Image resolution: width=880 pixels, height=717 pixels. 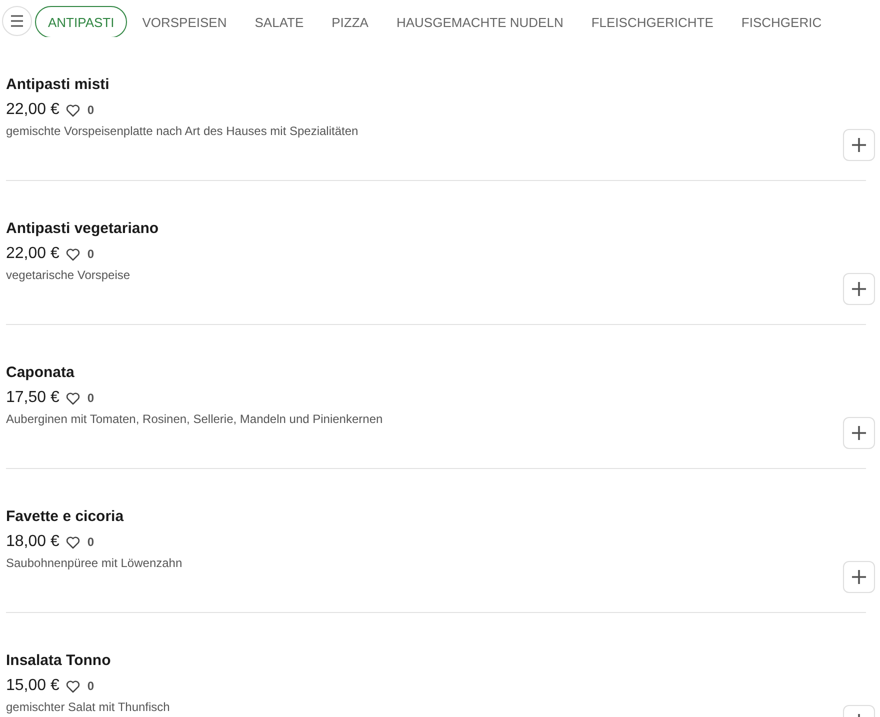 I want to click on dish-description: Auberginen mit Tomaten, Rosinen, Sellerie, Mandeln und Pinienkernen, so click(x=195, y=419).